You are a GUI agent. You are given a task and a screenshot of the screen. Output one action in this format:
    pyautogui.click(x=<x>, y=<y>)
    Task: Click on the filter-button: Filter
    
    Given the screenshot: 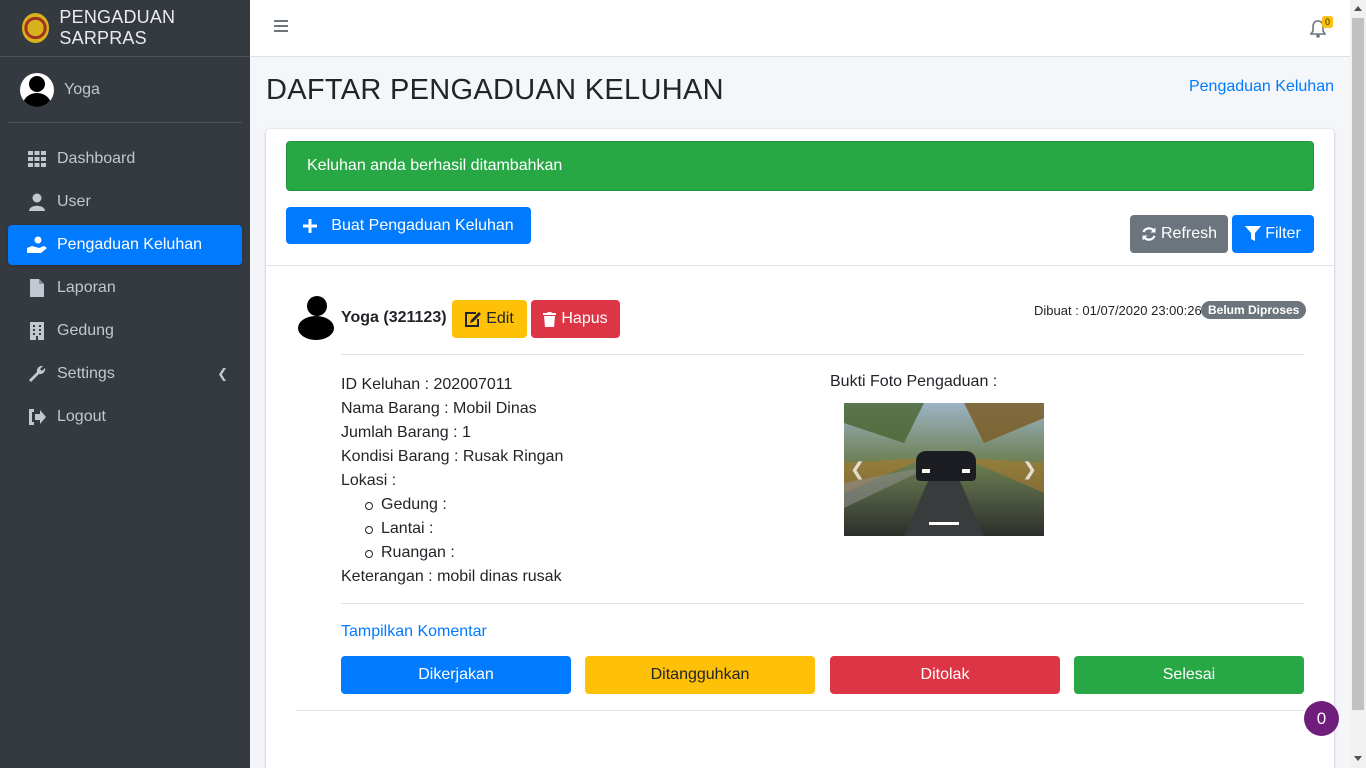 What is the action you would take?
    pyautogui.click(x=1273, y=234)
    